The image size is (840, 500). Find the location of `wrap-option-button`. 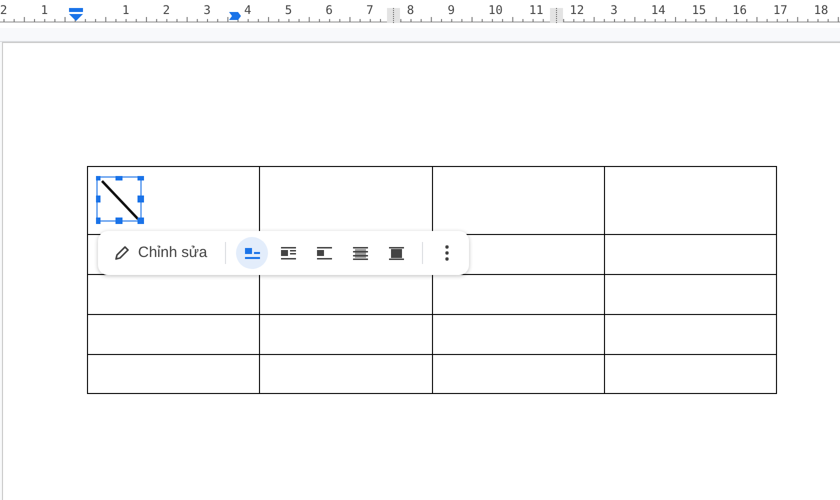

wrap-option-button is located at coordinates (252, 253).